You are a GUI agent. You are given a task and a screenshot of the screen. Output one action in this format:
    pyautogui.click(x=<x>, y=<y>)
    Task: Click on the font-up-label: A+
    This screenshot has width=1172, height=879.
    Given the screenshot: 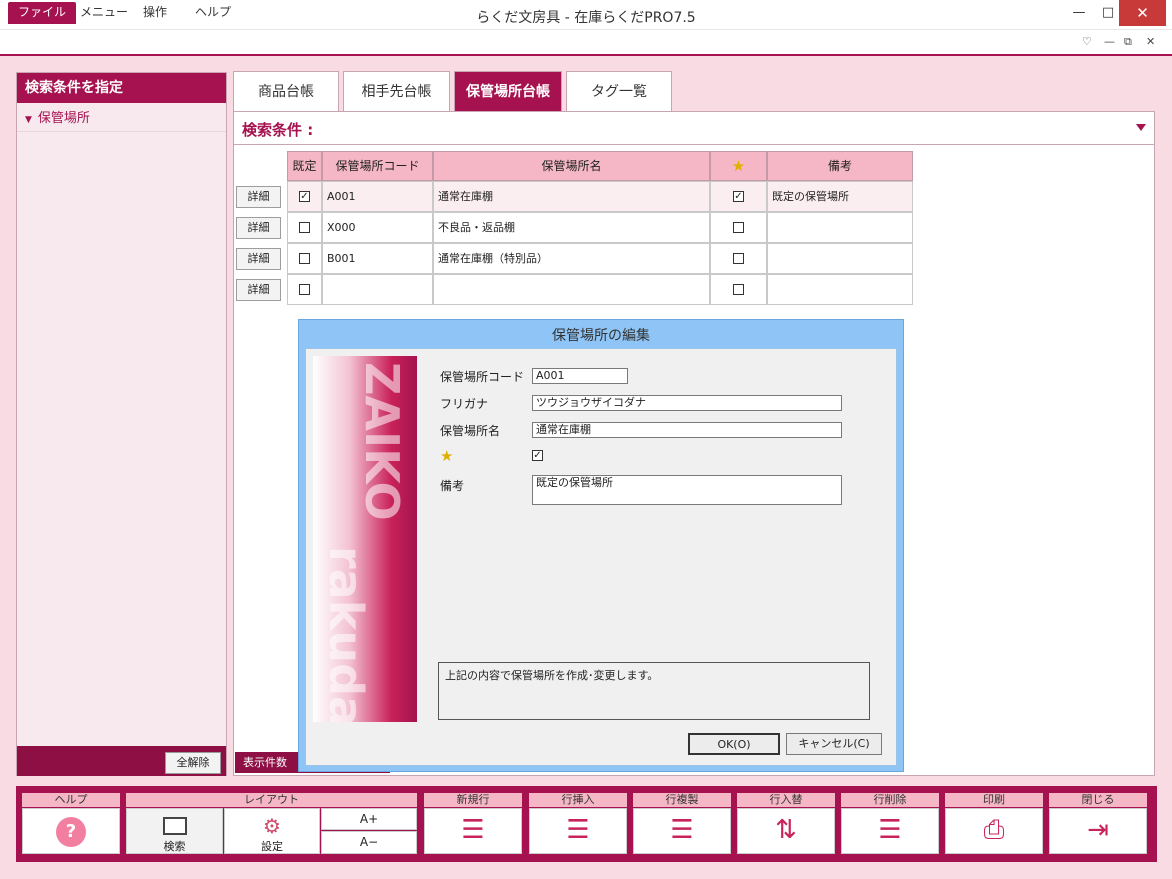 What is the action you would take?
    pyautogui.click(x=369, y=819)
    